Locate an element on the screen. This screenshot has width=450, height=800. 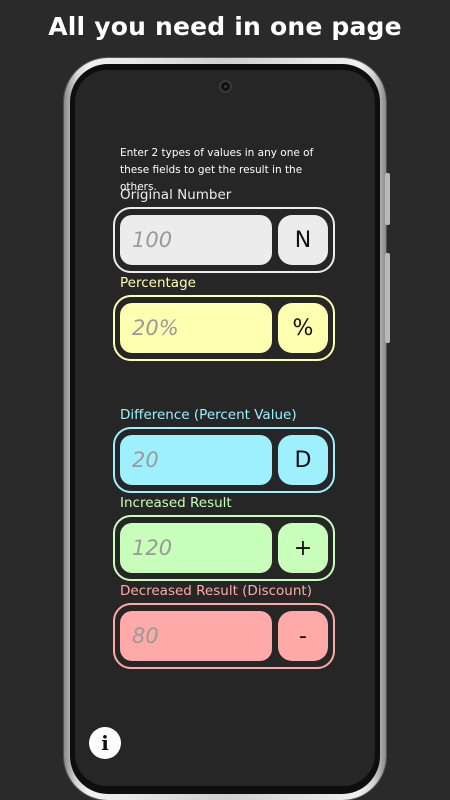
difference-button: D is located at coordinates (303, 460).